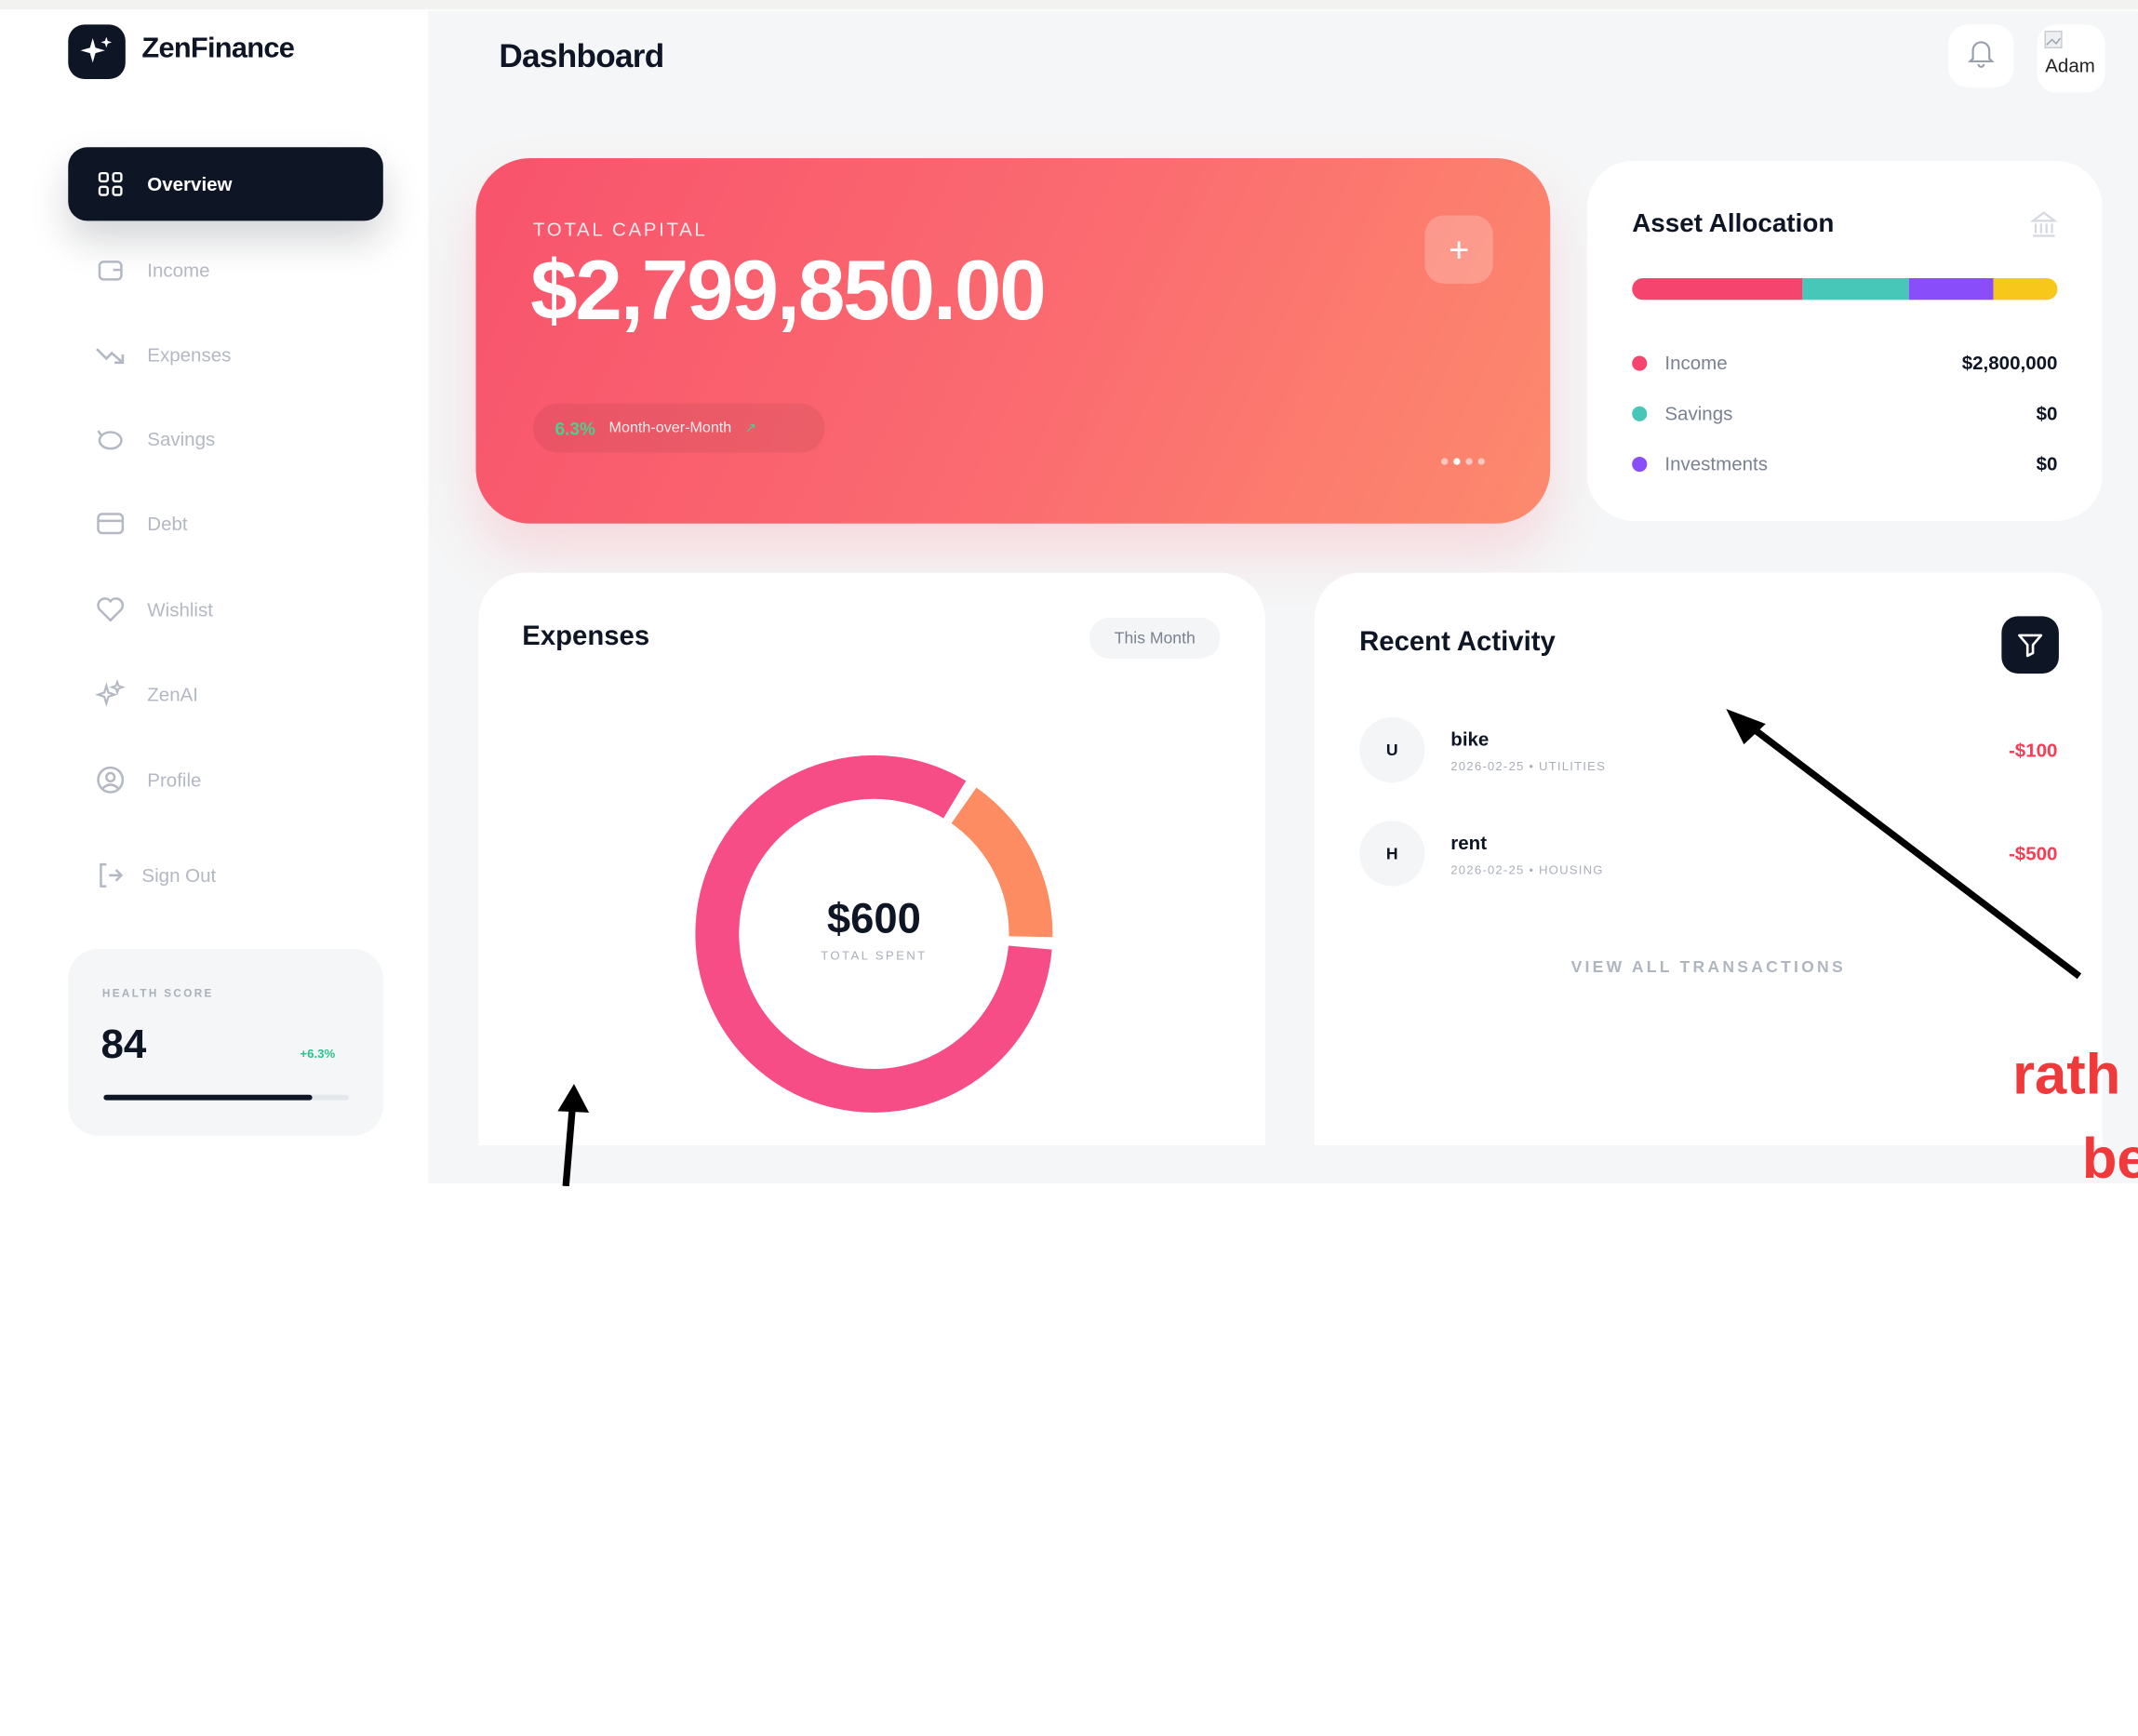 This screenshot has width=2138, height=1736. Describe the element at coordinates (2109, 1156) in the screenshot. I see `annotation-text-line2: be` at that location.